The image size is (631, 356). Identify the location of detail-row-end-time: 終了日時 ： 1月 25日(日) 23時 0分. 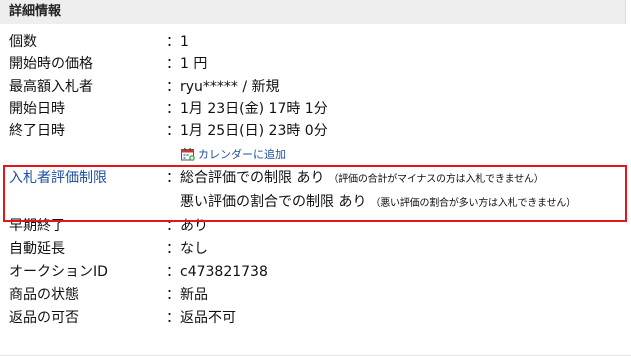
(315, 132).